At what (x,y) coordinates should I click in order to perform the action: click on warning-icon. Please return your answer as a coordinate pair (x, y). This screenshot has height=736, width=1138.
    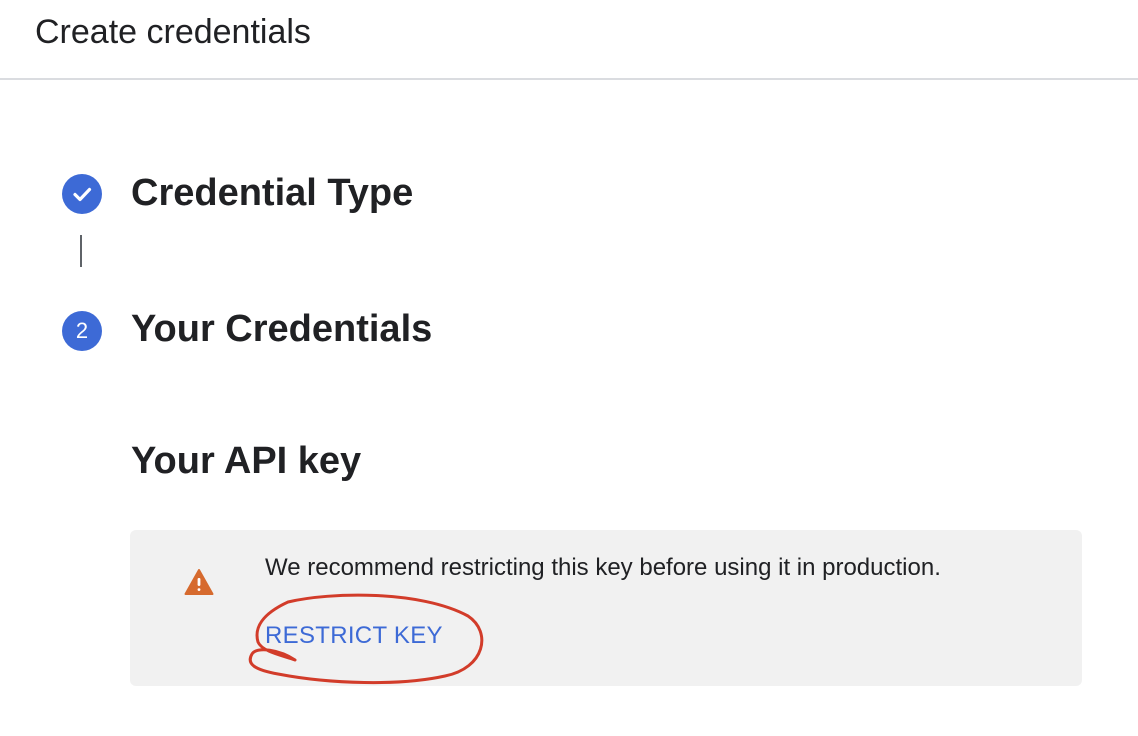
    Looking at the image, I should click on (199, 582).